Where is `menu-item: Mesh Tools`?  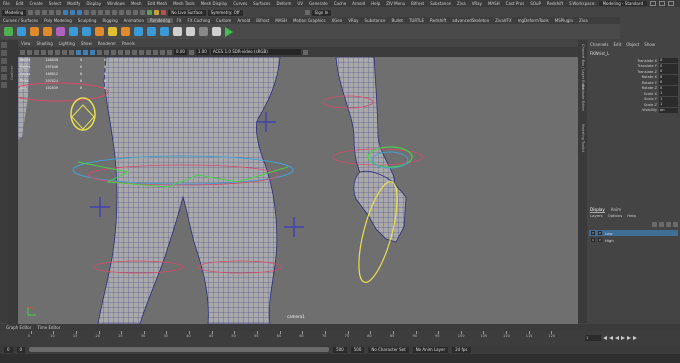
menu-item: Mesh Tools is located at coordinates (184, 3).